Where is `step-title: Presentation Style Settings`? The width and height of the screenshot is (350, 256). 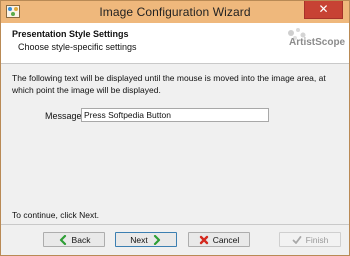 step-title: Presentation Style Settings is located at coordinates (70, 34).